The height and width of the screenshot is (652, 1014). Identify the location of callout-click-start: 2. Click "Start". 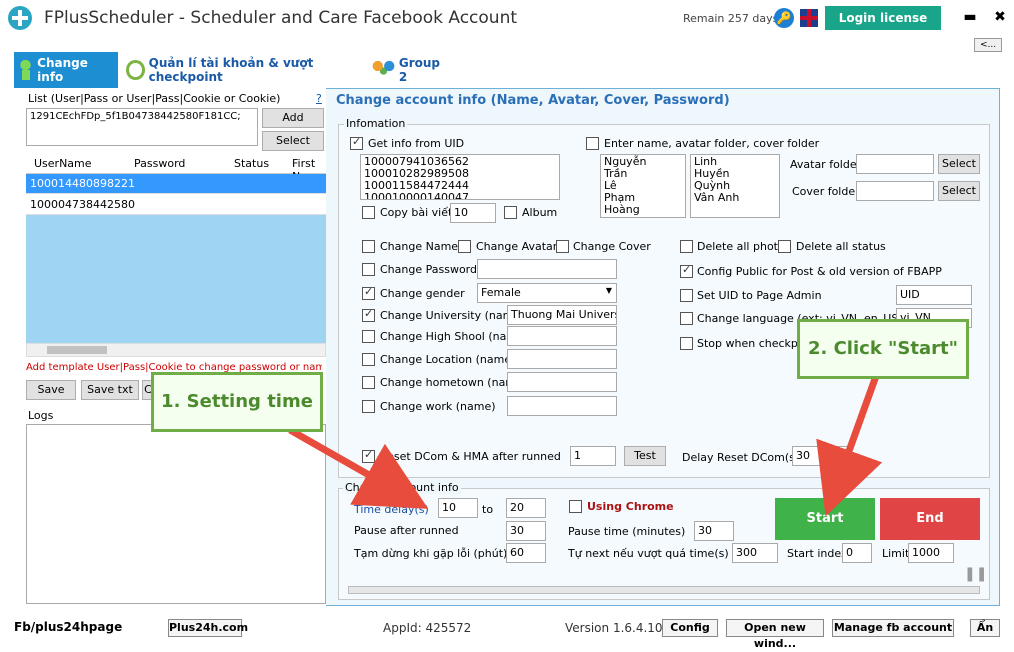
(883, 349).